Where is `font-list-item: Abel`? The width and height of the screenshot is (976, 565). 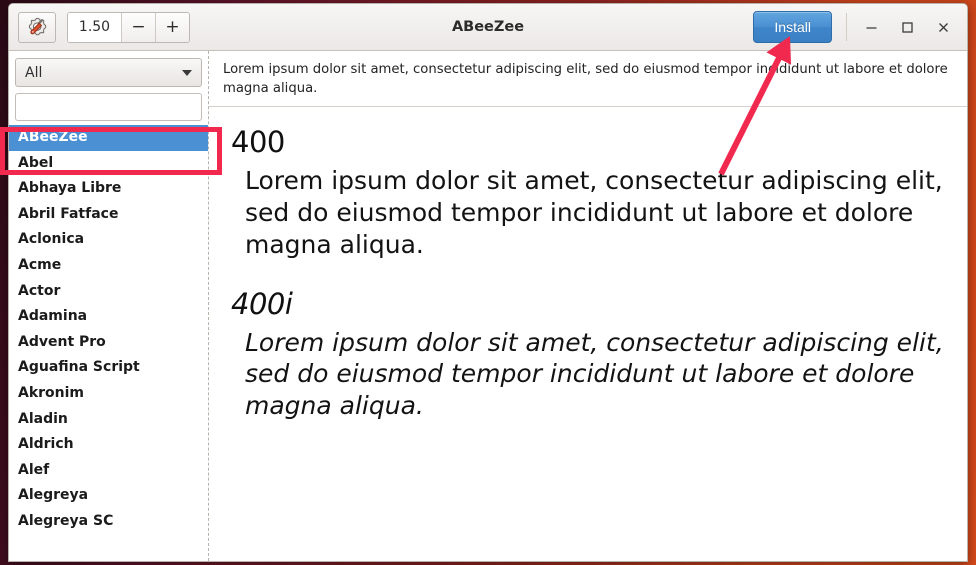 font-list-item: Abel is located at coordinates (108, 164).